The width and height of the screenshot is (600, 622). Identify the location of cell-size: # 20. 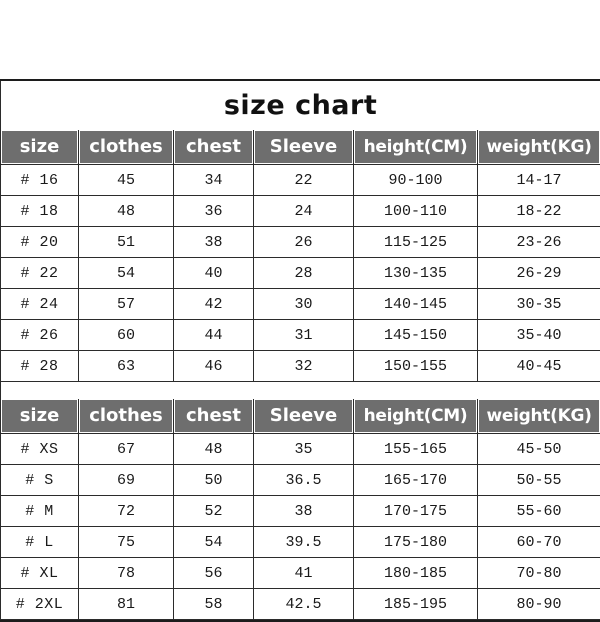
(40, 242).